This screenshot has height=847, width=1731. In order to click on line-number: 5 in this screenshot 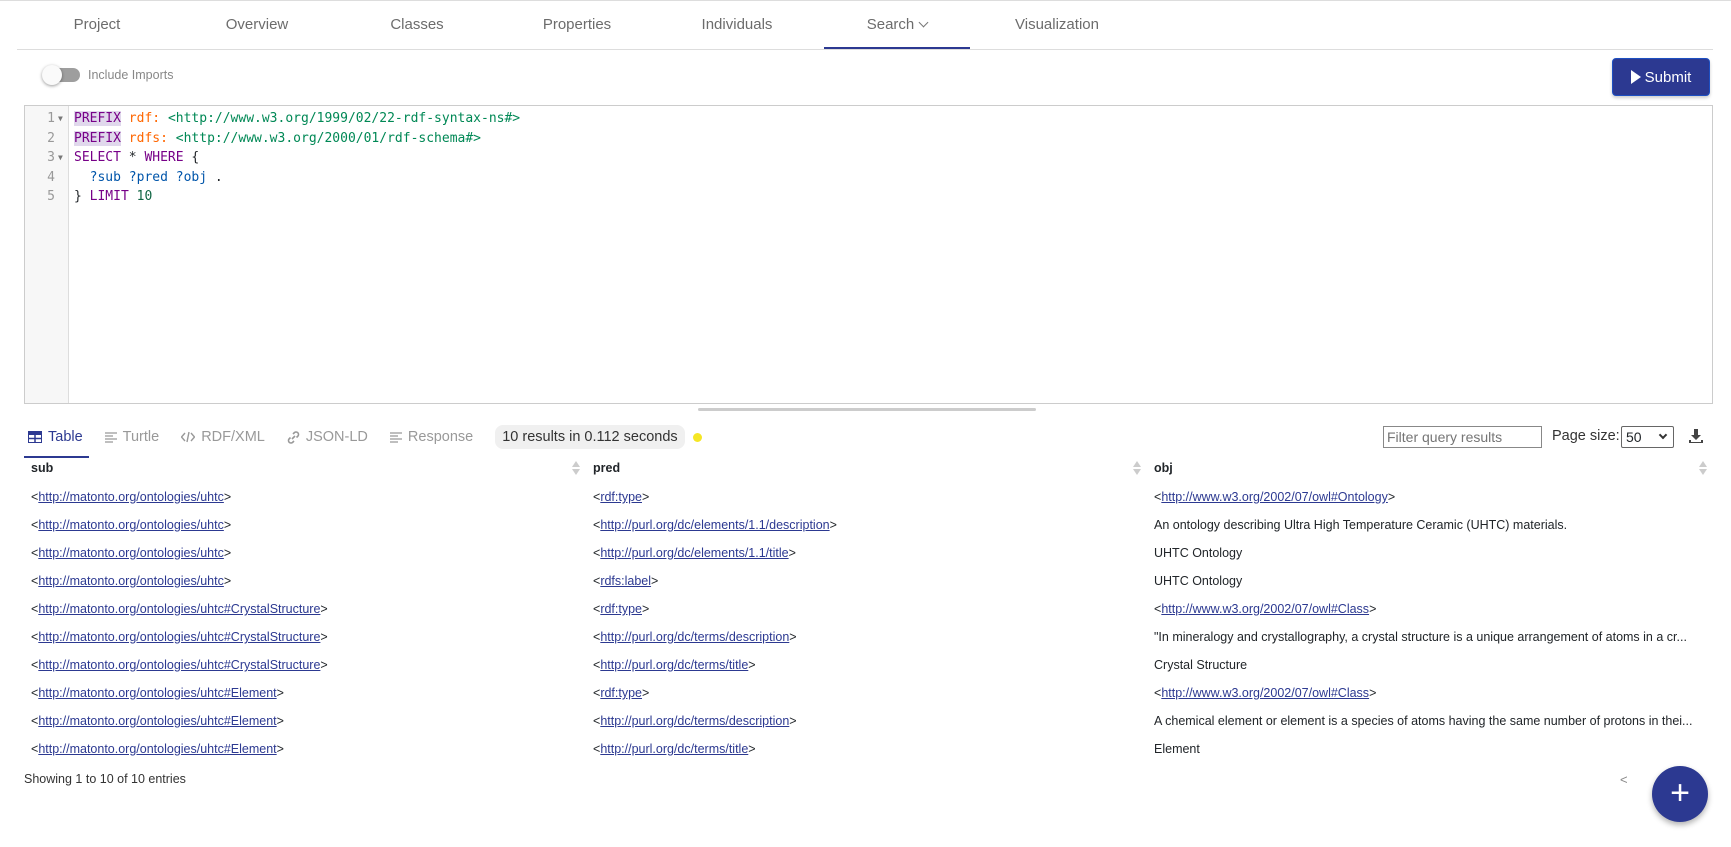, I will do `click(51, 196)`.